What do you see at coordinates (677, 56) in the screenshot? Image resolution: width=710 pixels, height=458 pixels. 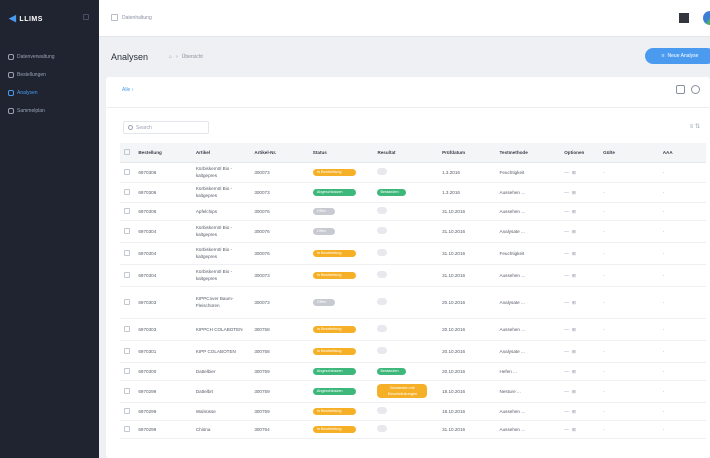 I see `new-analysis-button: ≡ Neue Analyse` at bounding box center [677, 56].